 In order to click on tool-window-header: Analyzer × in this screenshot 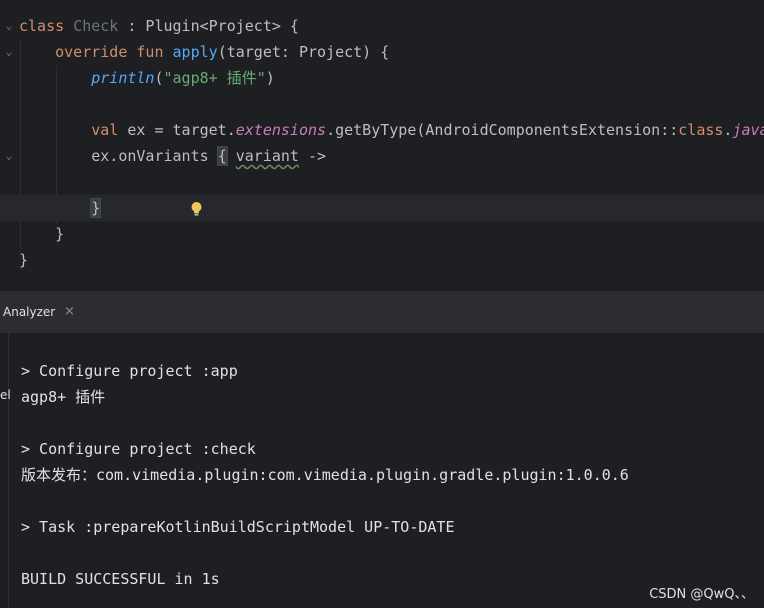, I will do `click(382, 312)`.